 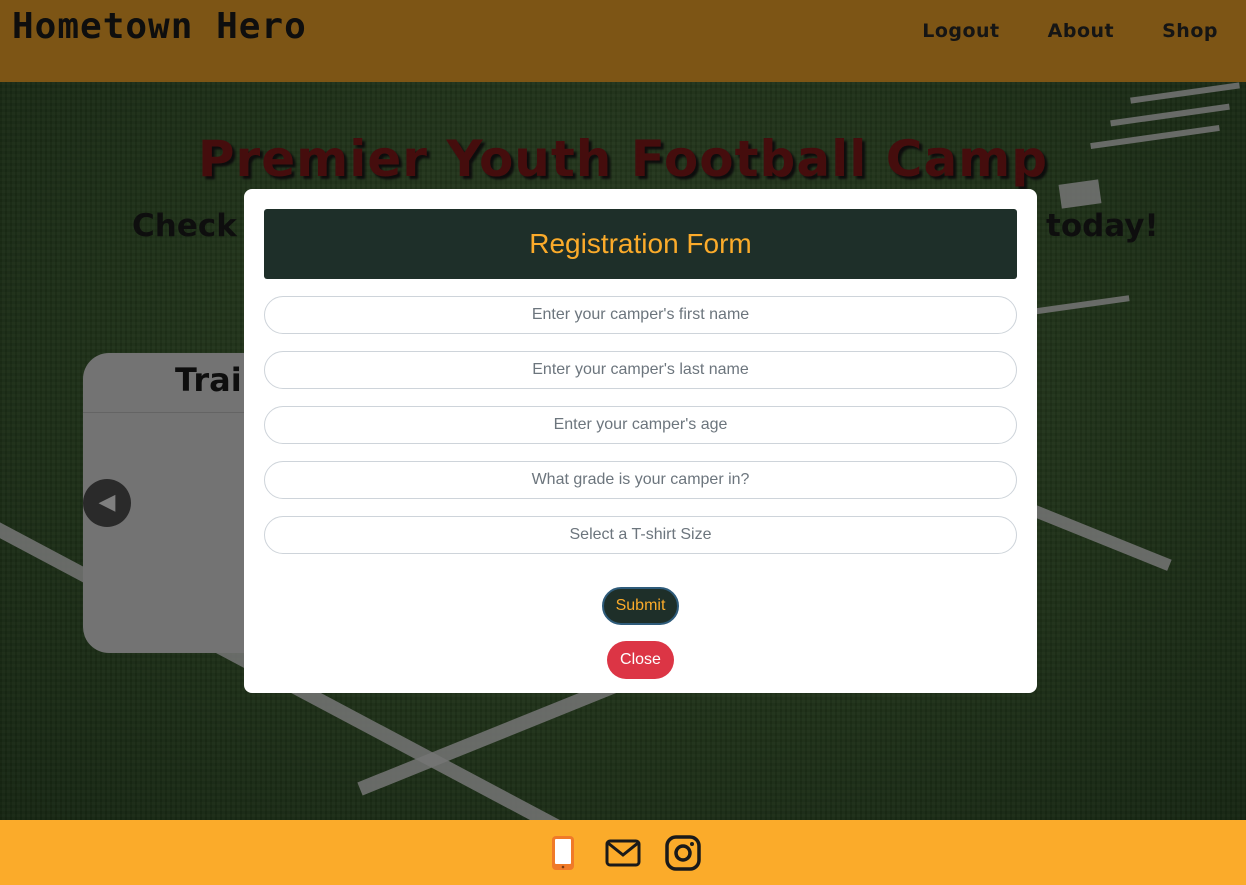 I want to click on submit-button: Submit, so click(x=640, y=606).